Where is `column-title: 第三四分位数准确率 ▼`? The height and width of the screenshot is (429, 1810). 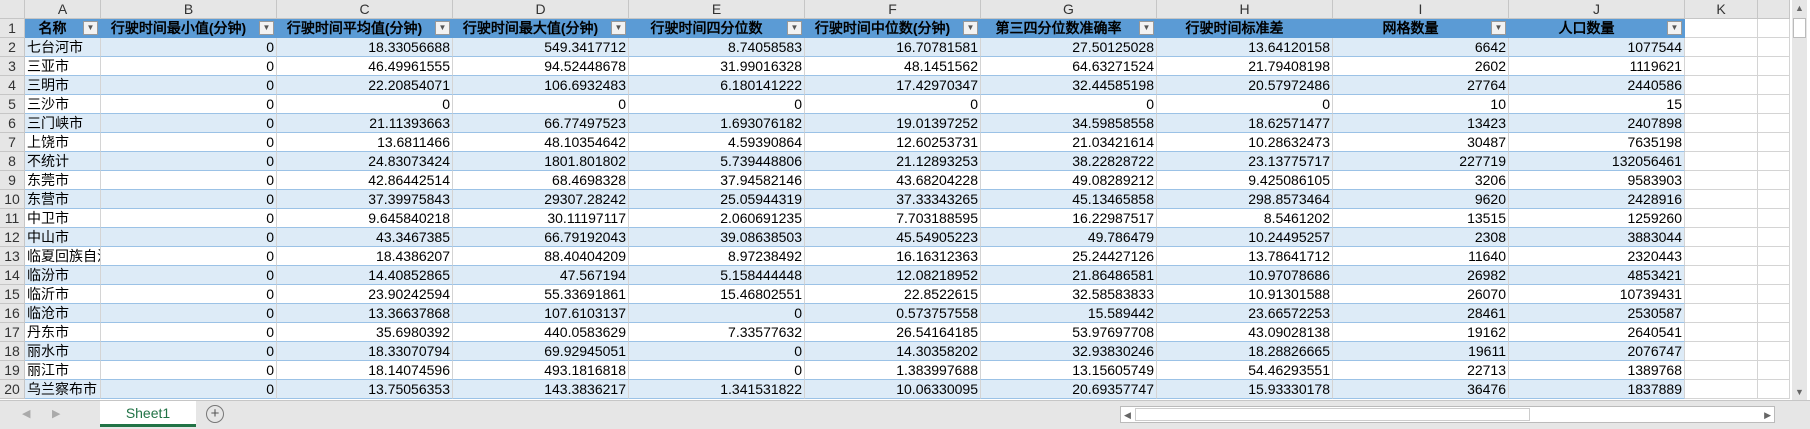
column-title: 第三四分位数准确率 ▼ is located at coordinates (1069, 28).